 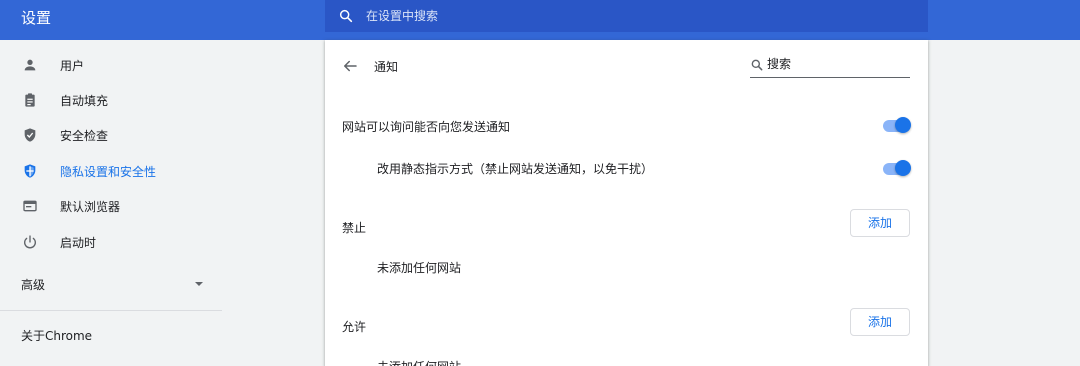 I want to click on shield-privacy-icon, so click(x=30, y=171).